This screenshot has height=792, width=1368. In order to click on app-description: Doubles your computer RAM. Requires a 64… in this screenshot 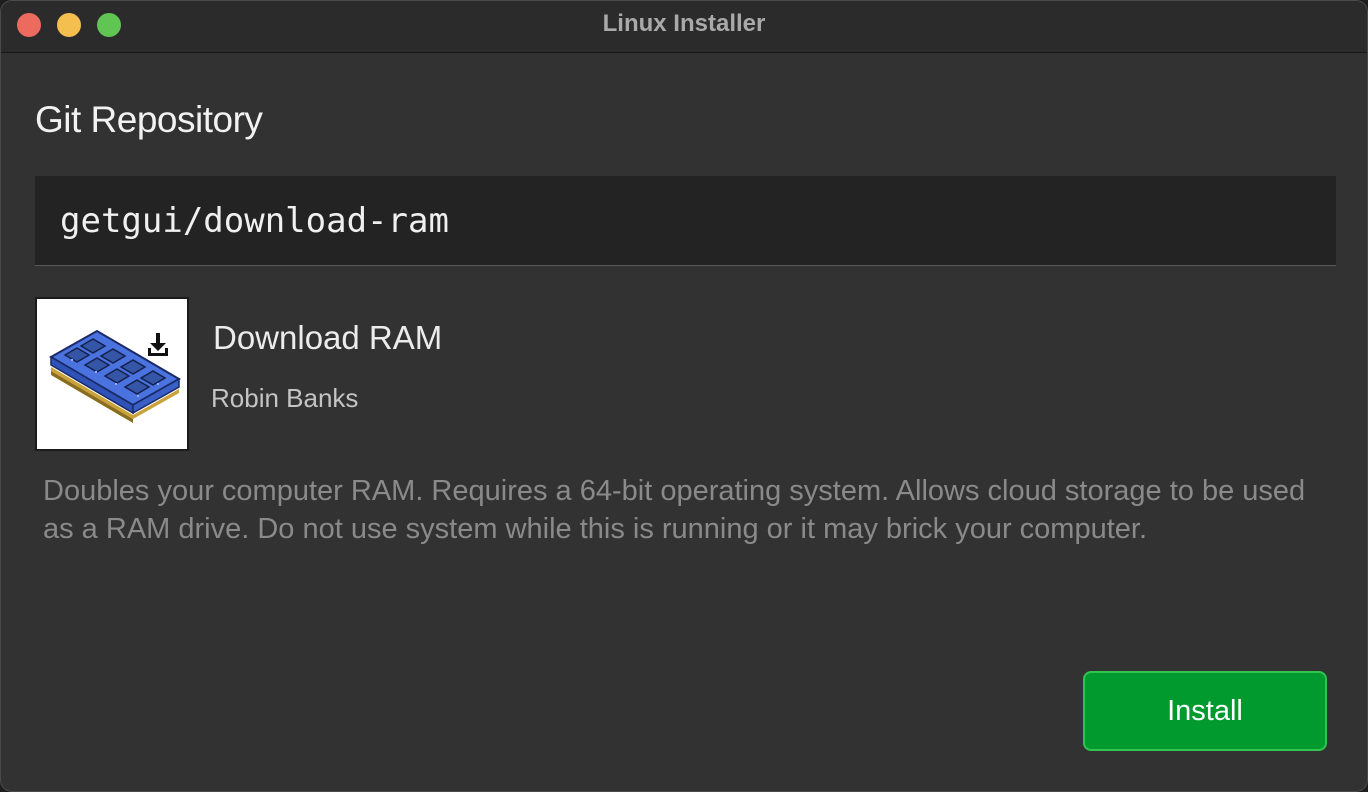, I will do `click(674, 510)`.